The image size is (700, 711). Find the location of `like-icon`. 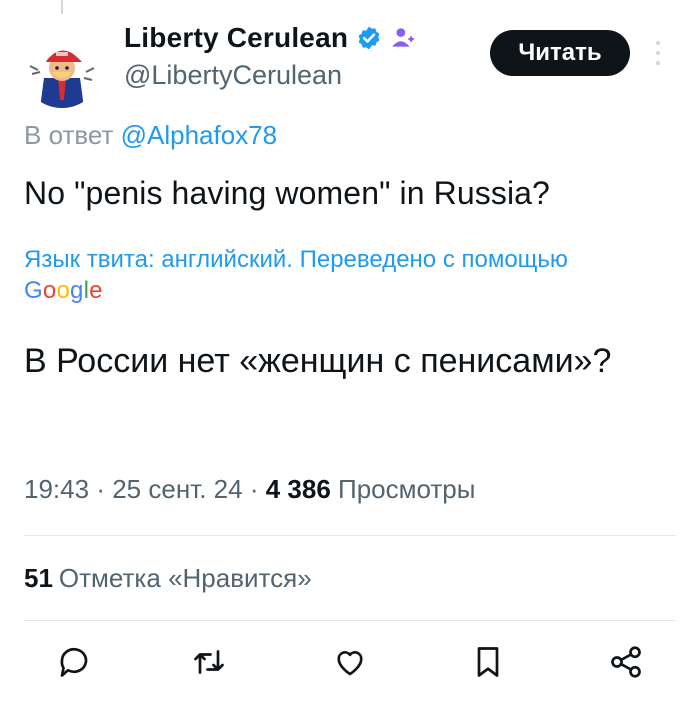

like-icon is located at coordinates (350, 663).